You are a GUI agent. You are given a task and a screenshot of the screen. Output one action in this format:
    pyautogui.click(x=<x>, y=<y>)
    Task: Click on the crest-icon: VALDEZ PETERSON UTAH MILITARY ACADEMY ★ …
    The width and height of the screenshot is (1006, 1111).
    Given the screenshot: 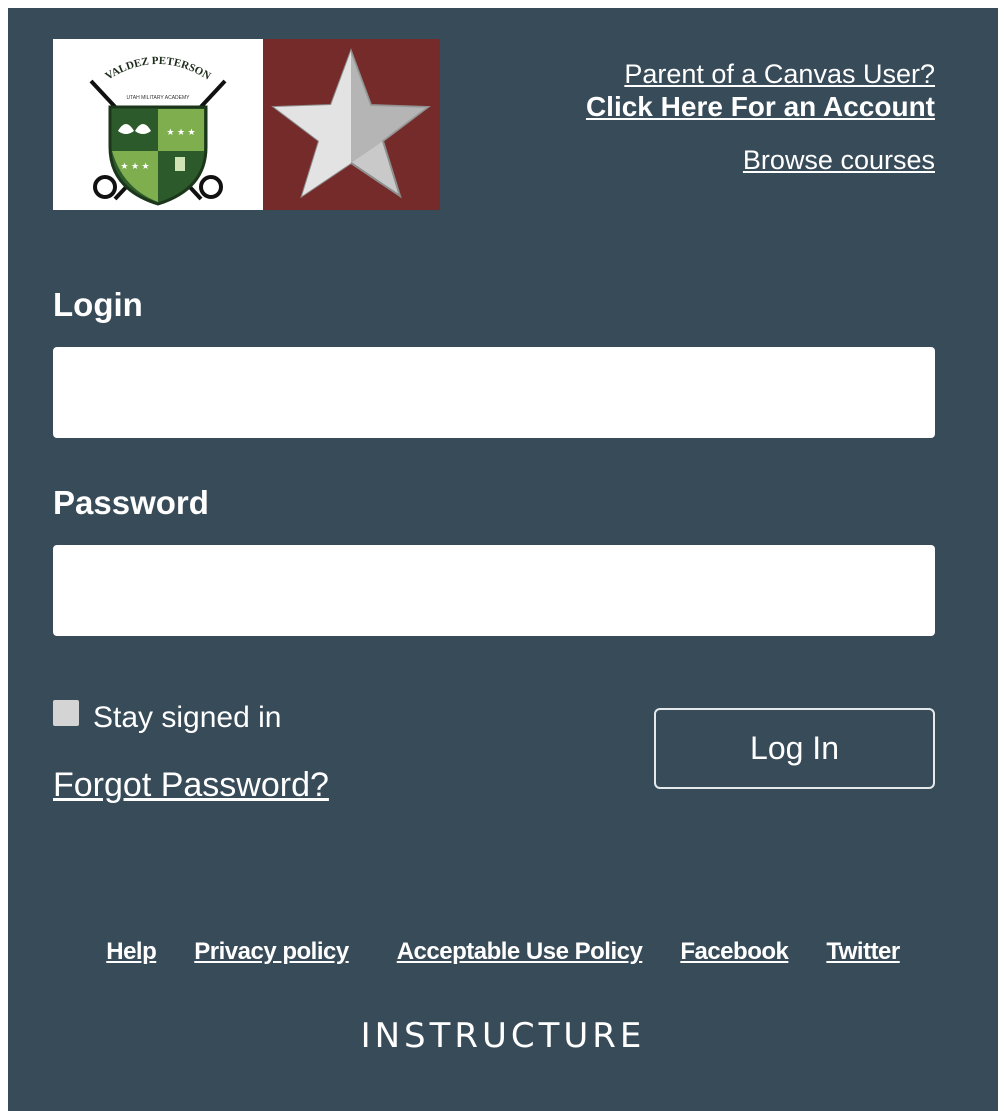 What is the action you would take?
    pyautogui.click(x=158, y=130)
    